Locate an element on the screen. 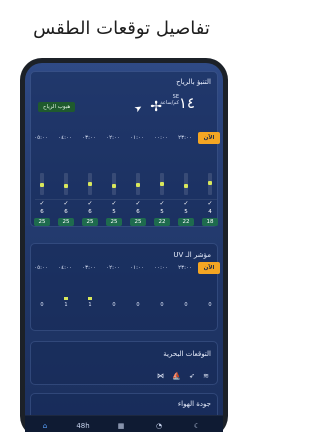 This screenshot has height=432, width=320. wind-gust-toggle: هبوب الرياح is located at coordinates (57, 107).